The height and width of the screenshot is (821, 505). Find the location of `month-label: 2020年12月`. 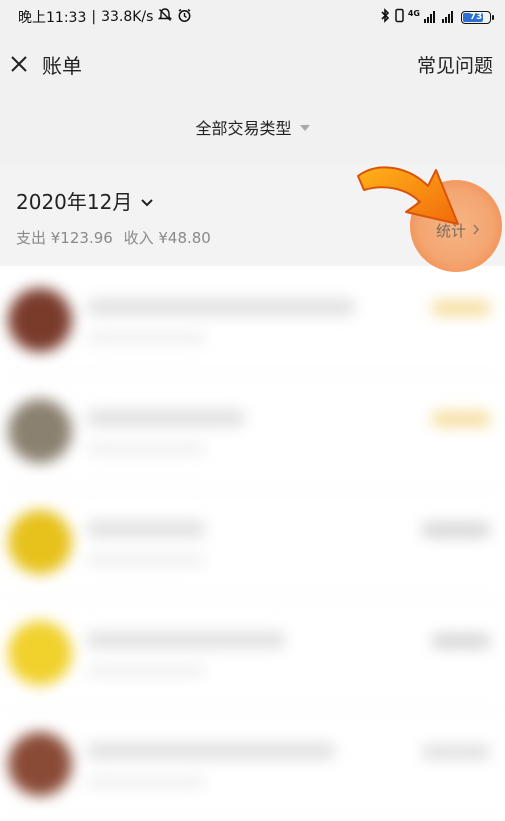

month-label: 2020年12月 is located at coordinates (74, 202).